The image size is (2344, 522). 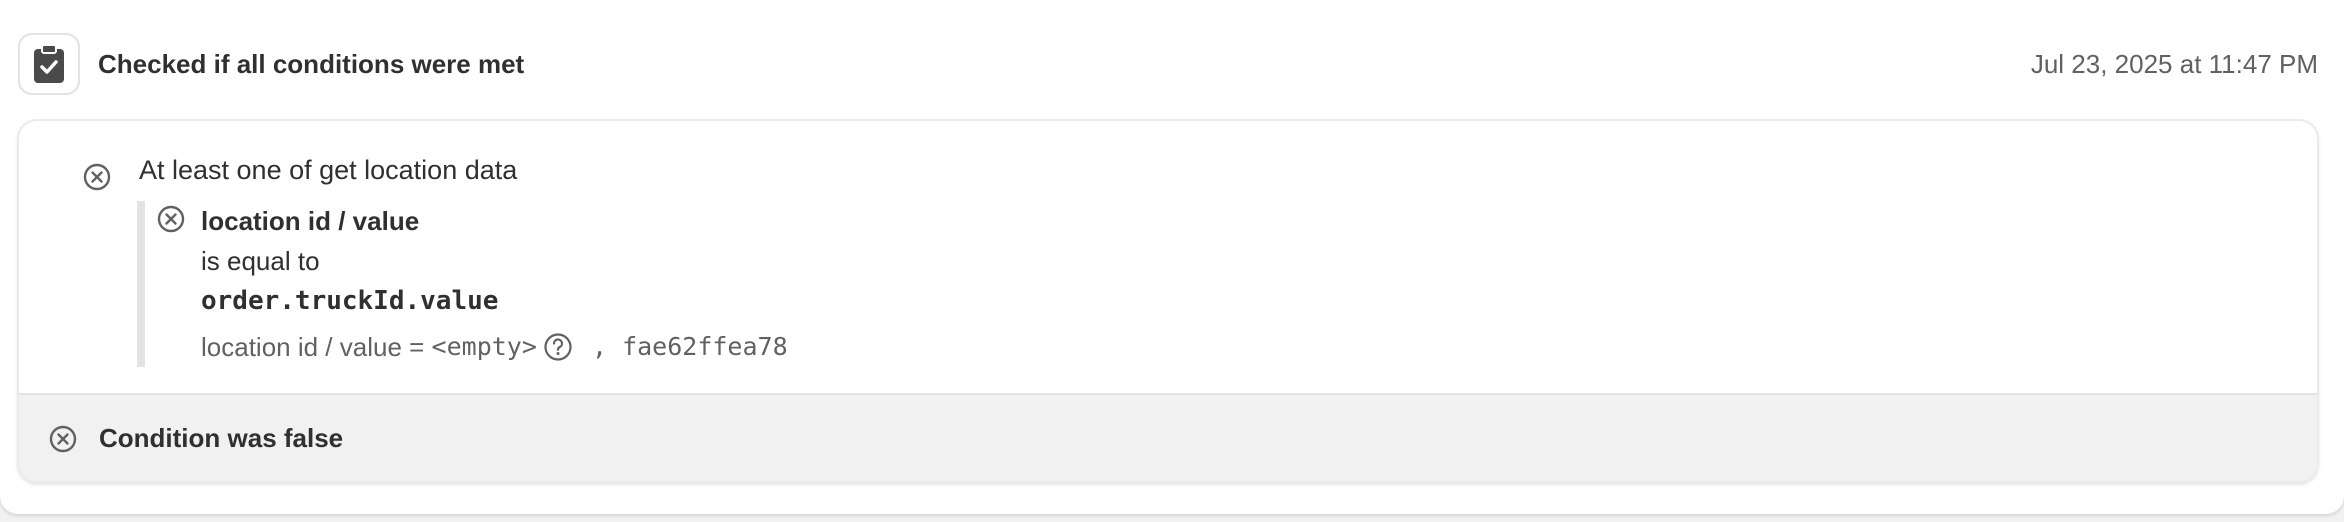 I want to click on result-prefix: location id / value =, so click(x=316, y=347).